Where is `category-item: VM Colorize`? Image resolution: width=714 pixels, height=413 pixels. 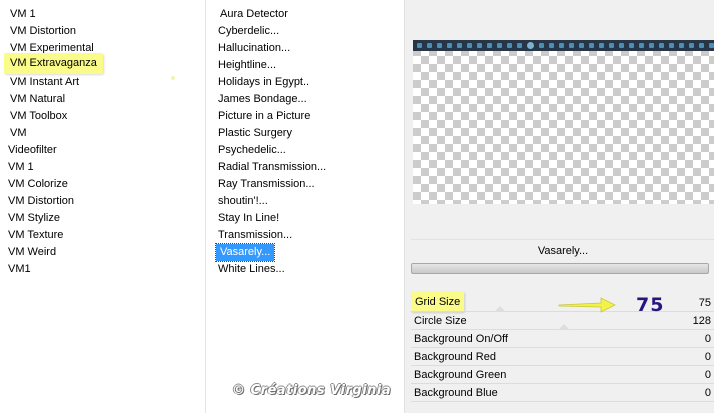 category-item: VM Colorize is located at coordinates (38, 184).